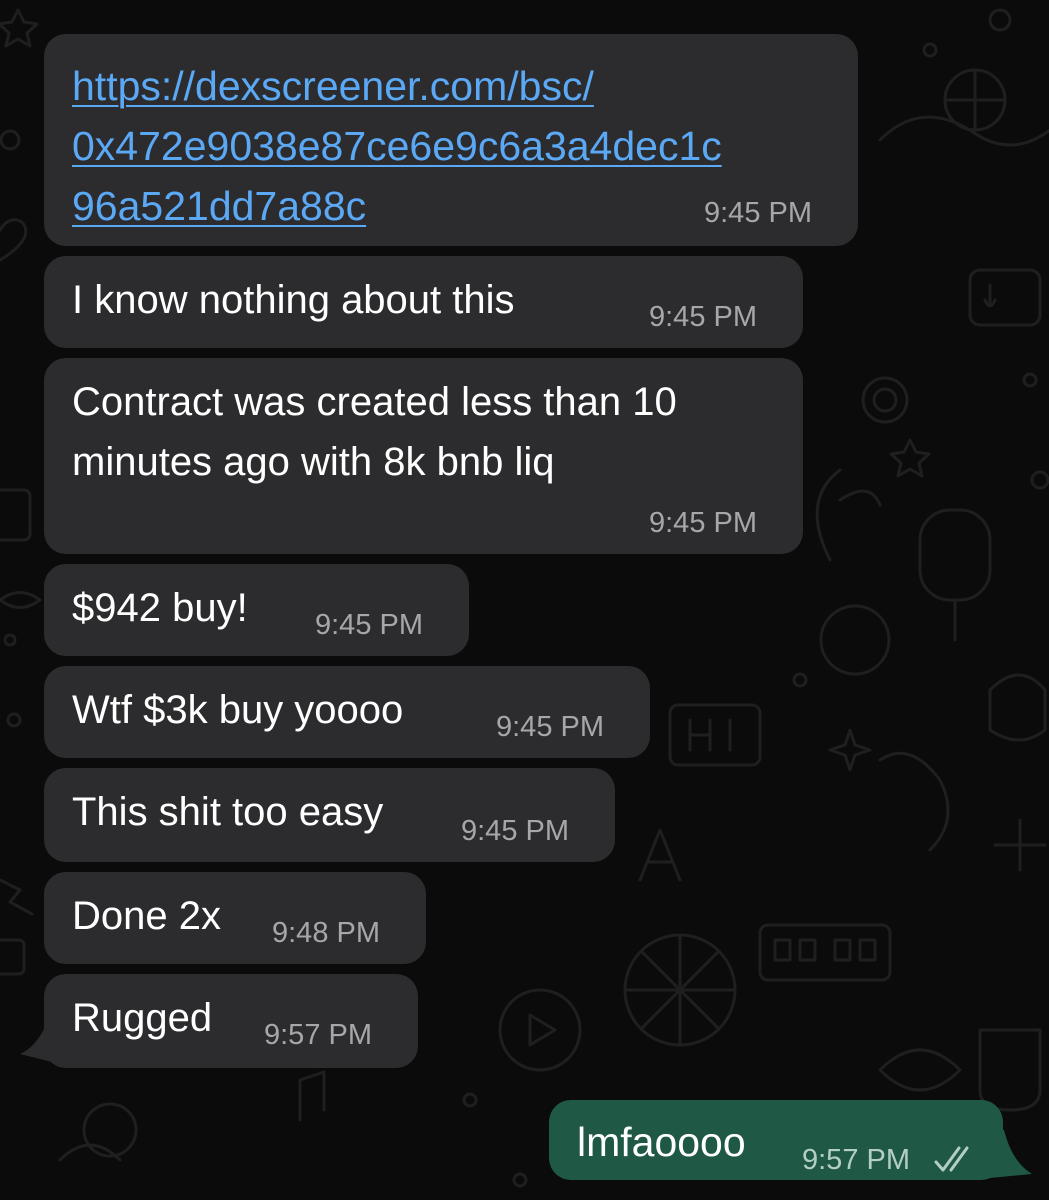 The width and height of the screenshot is (1049, 1200). What do you see at coordinates (680, 990) in the screenshot?
I see `orange-slice-doodle-icon` at bounding box center [680, 990].